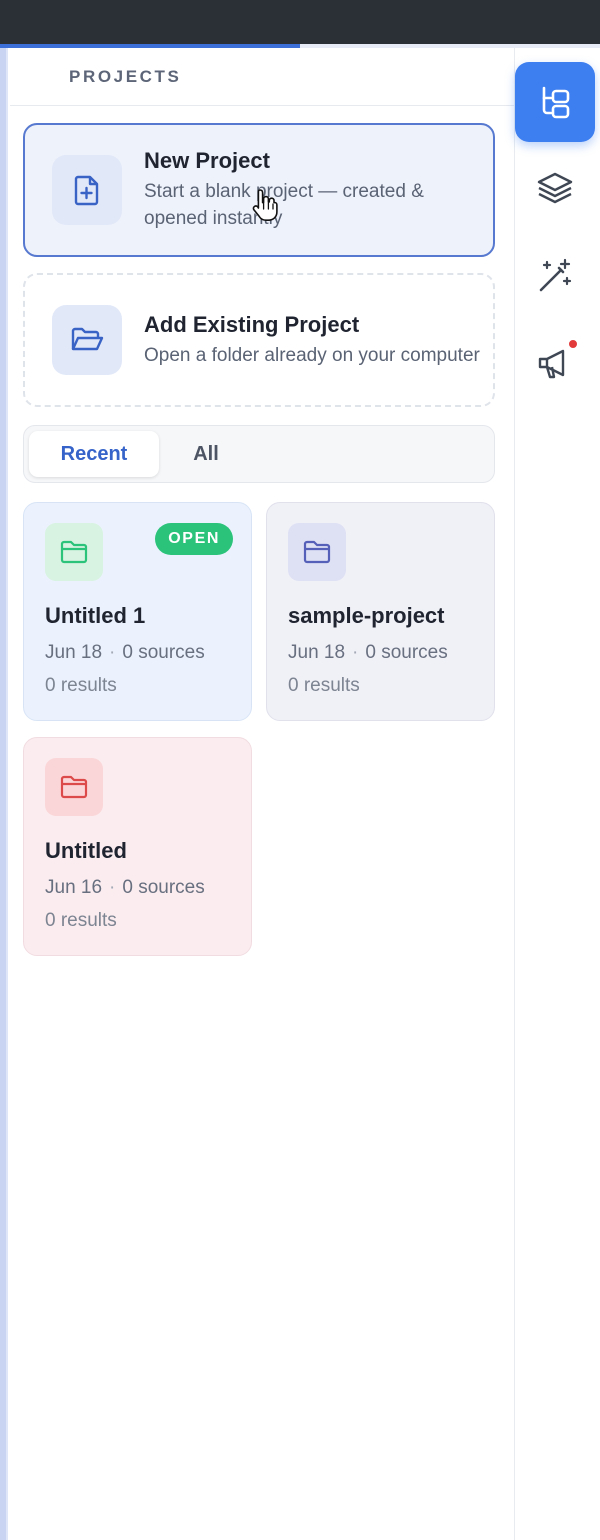 The width and height of the screenshot is (600, 1540). I want to click on top-bar, so click(300, 22).